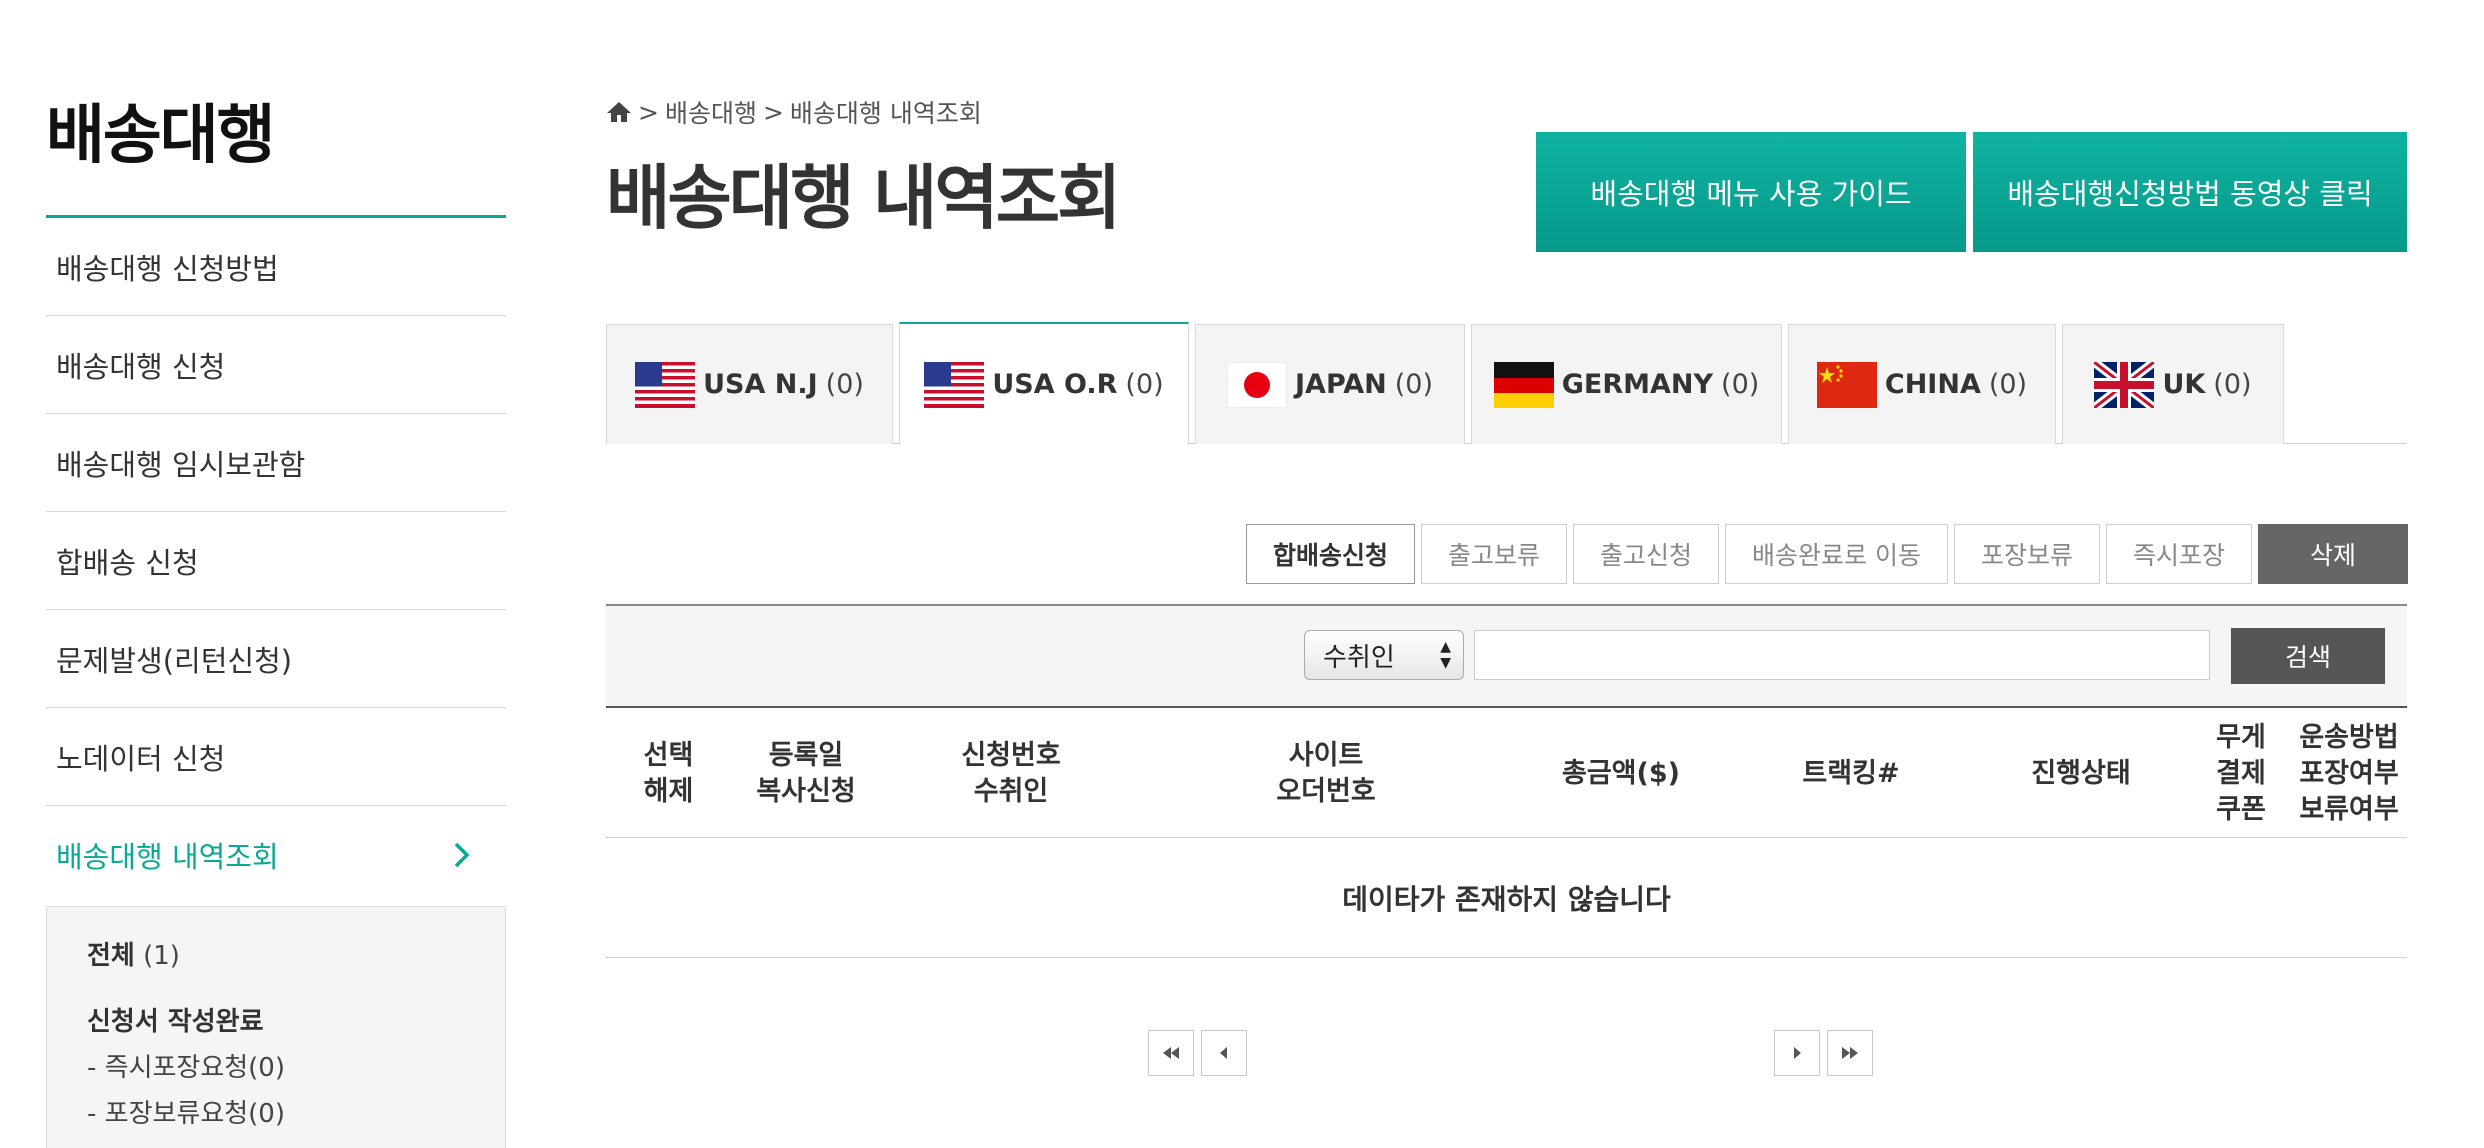 The image size is (2484, 1148). Describe the element at coordinates (668, 774) in the screenshot. I see `column-header-select: 선택 해제` at that location.